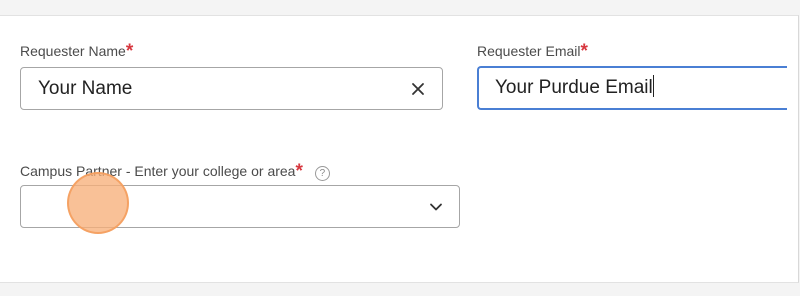 The height and width of the screenshot is (296, 800). Describe the element at coordinates (85, 88) in the screenshot. I see `requester-name-value: Your Name` at that location.